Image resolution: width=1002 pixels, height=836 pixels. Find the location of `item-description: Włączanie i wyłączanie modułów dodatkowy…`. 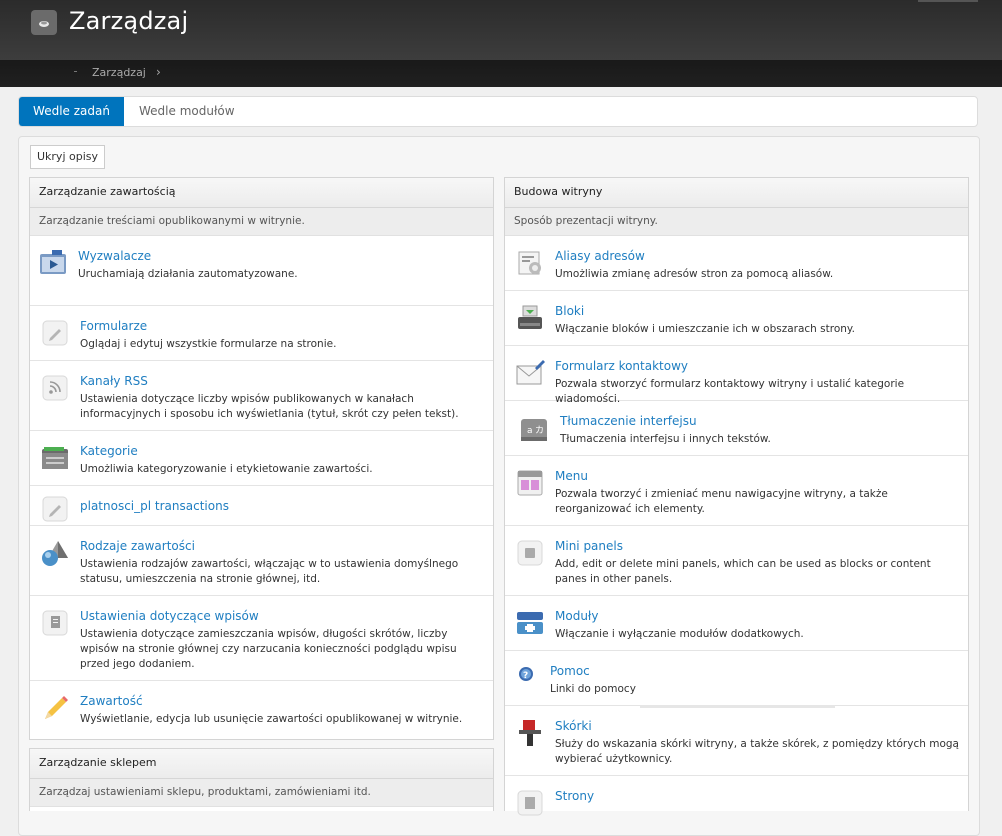

item-description: Włączanie i wyłączanie modułów dodatkowy… is located at coordinates (679, 634).